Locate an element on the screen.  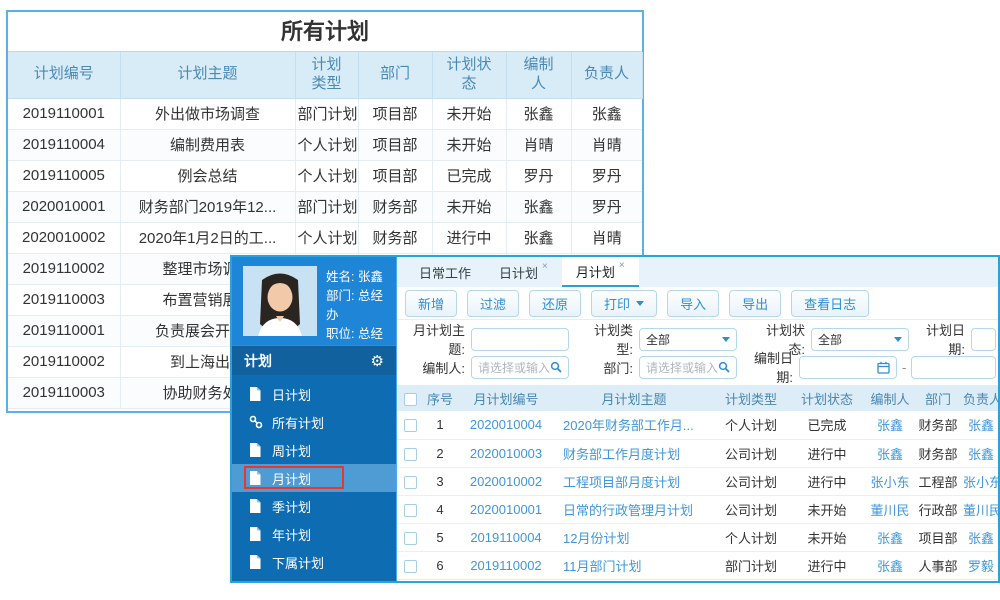
plan-subject-link: 工程项目部月度计划 is located at coordinates (634, 481).